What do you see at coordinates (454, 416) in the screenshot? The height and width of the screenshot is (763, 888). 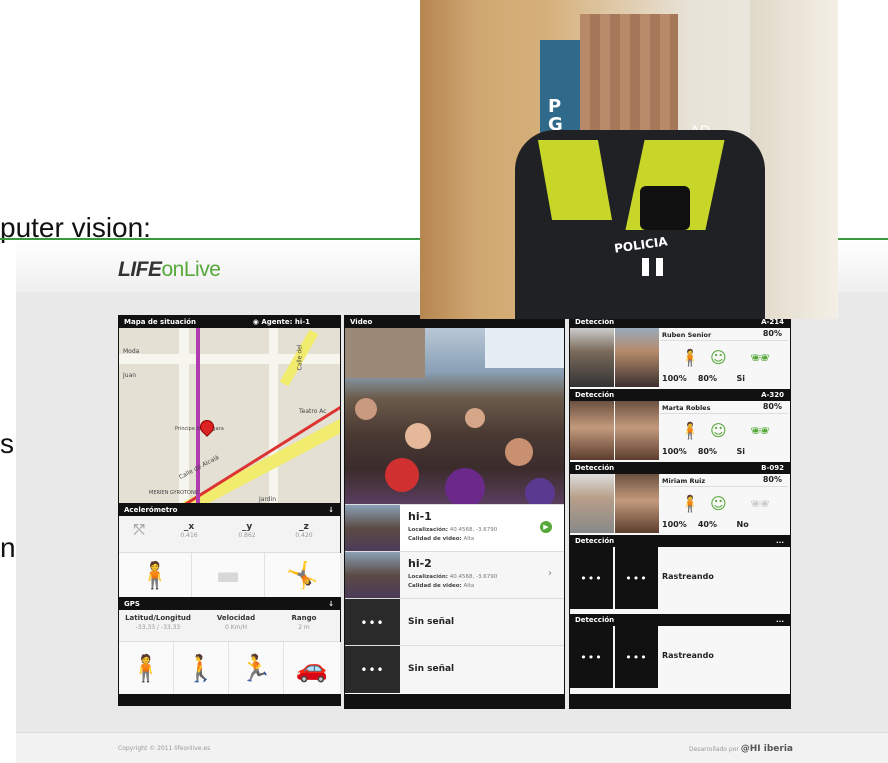 I see `live-video-feed` at bounding box center [454, 416].